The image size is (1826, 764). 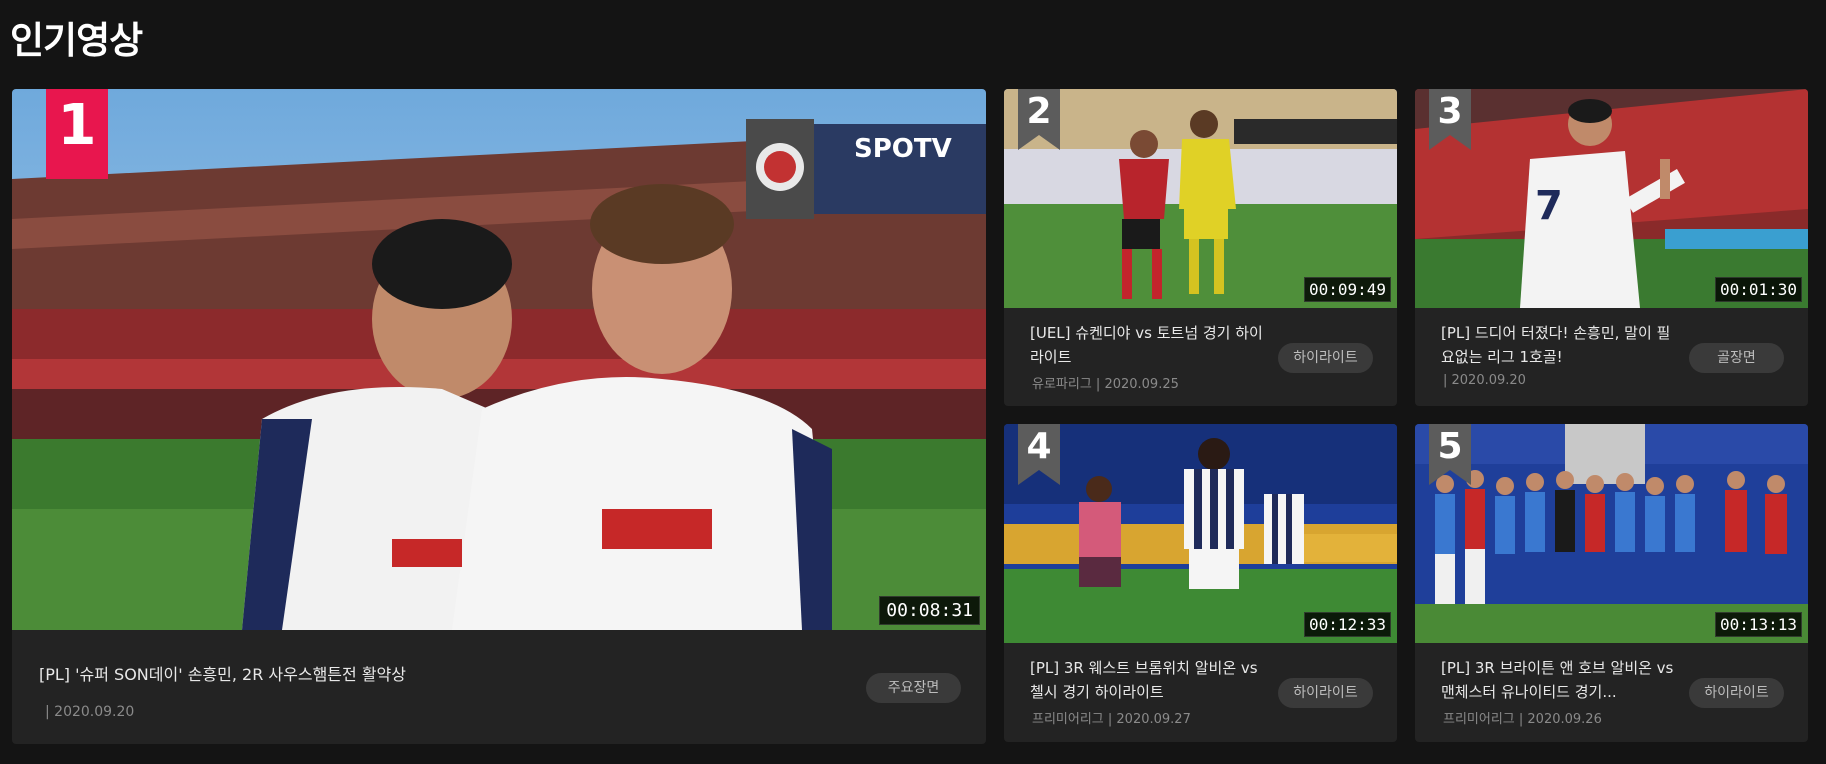 I want to click on team-lineup-thumbnail, so click(x=1611, y=533).